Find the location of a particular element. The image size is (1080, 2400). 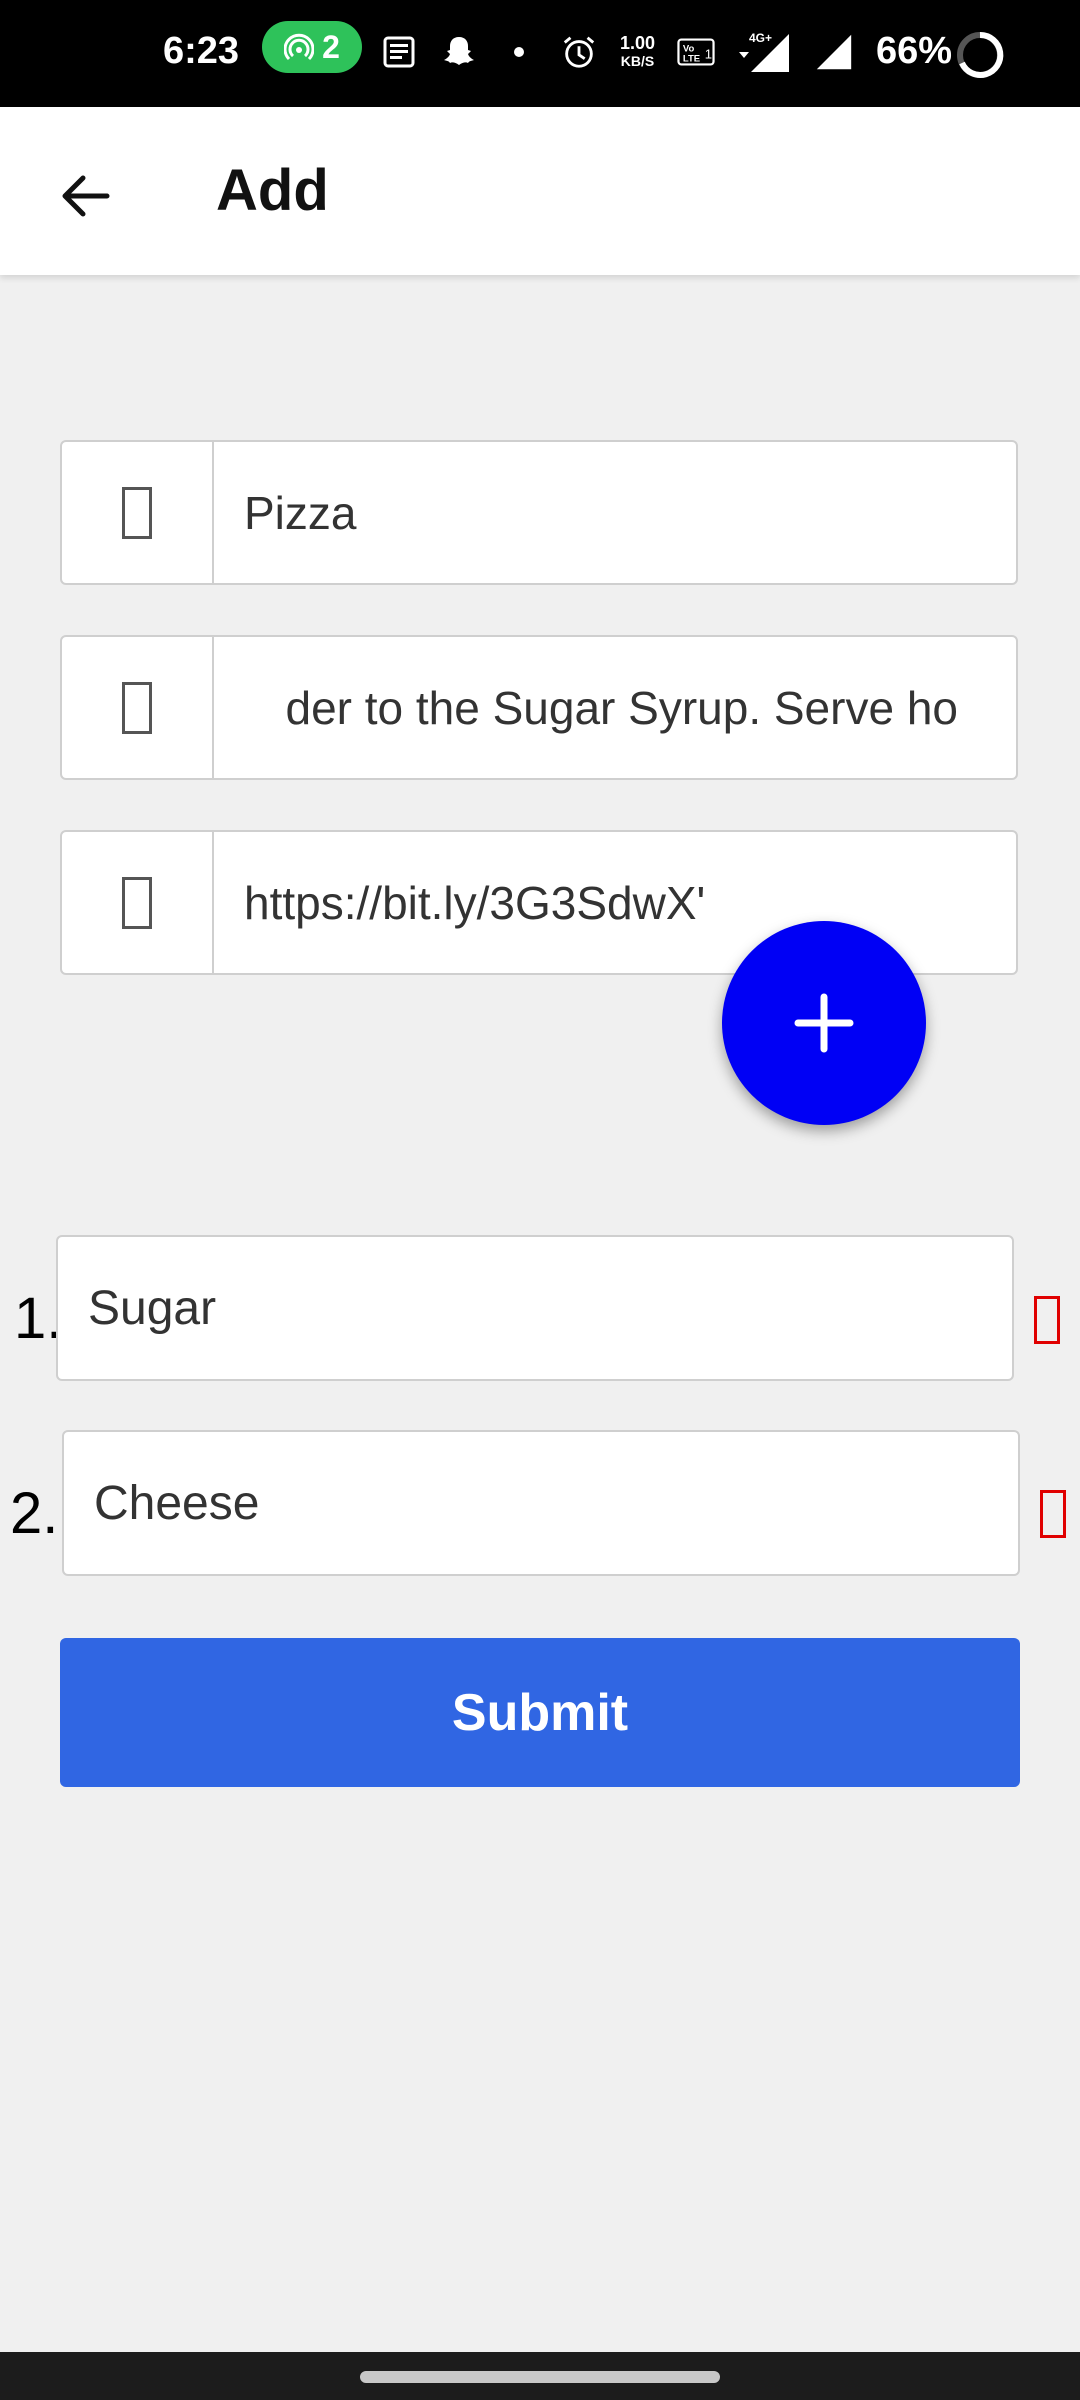

description-text: der to the Sugar Syrup. Serve ho is located at coordinates (621, 707).